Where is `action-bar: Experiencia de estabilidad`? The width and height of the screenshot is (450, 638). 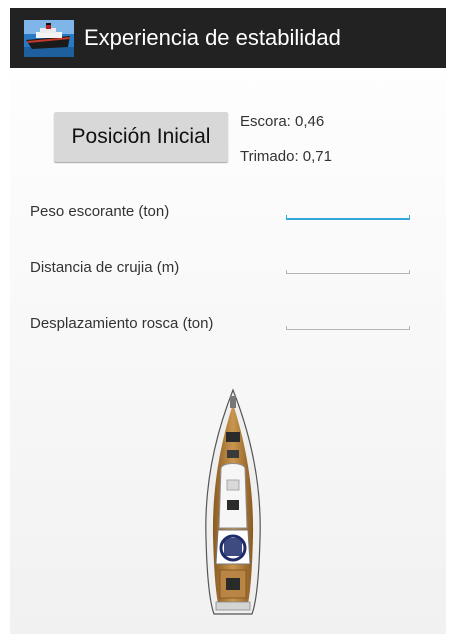
action-bar: Experiencia de estabilidad is located at coordinates (228, 38).